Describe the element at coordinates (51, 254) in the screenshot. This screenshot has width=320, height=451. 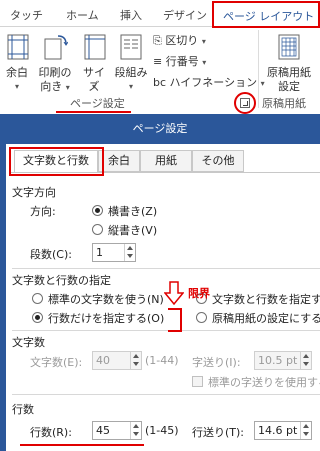
I see `columns-count-label: 段数(C):` at that location.